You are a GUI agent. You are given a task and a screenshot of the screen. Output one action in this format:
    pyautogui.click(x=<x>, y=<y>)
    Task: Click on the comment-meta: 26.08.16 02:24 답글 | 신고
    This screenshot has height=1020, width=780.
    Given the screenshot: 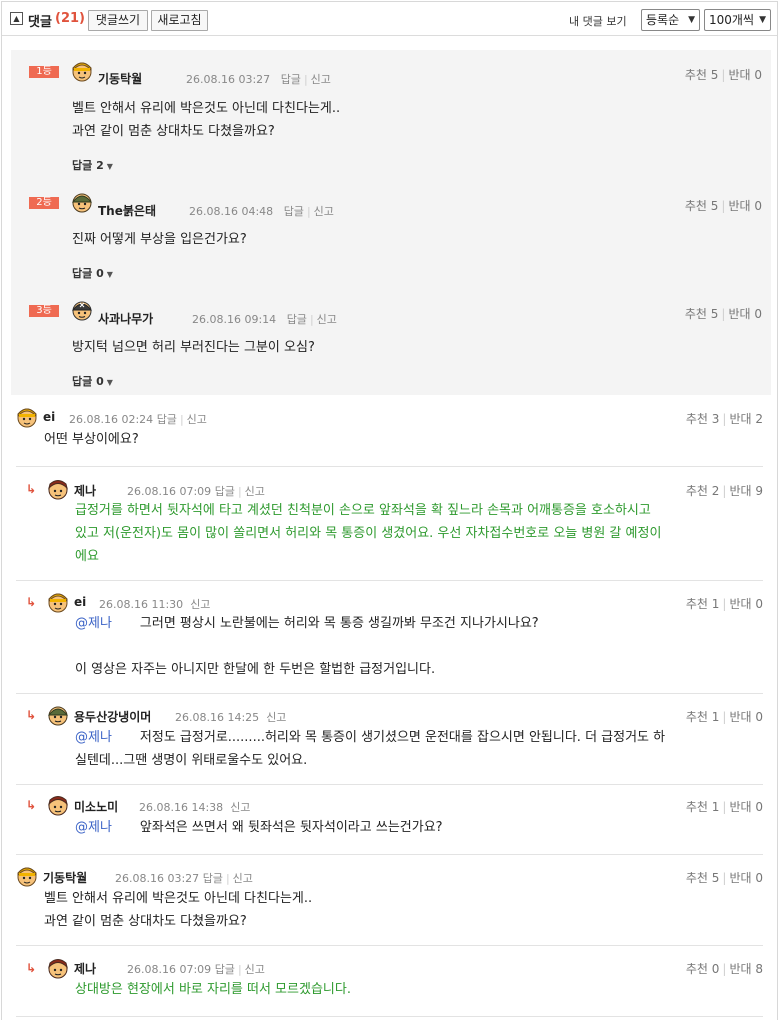 What is the action you would take?
    pyautogui.click(x=138, y=419)
    